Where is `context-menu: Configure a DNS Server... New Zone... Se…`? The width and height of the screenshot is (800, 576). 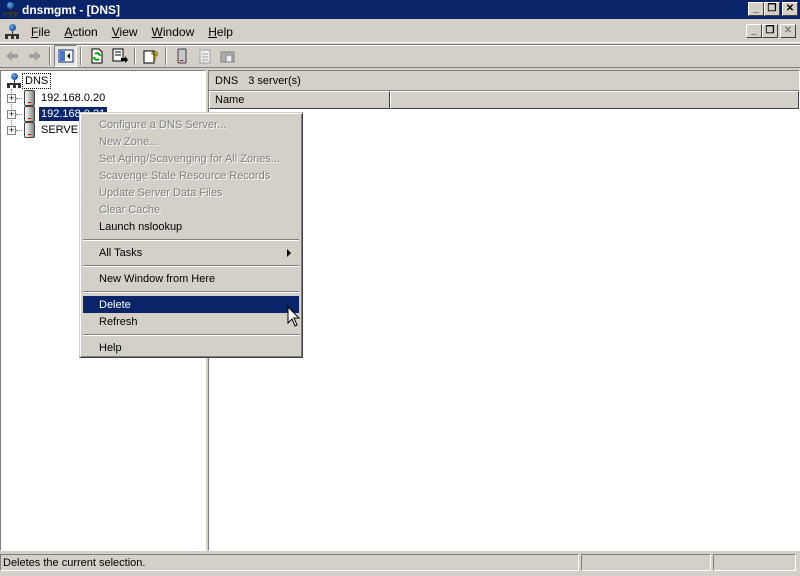
context-menu: Configure a DNS Server... New Zone... Se… is located at coordinates (191, 235).